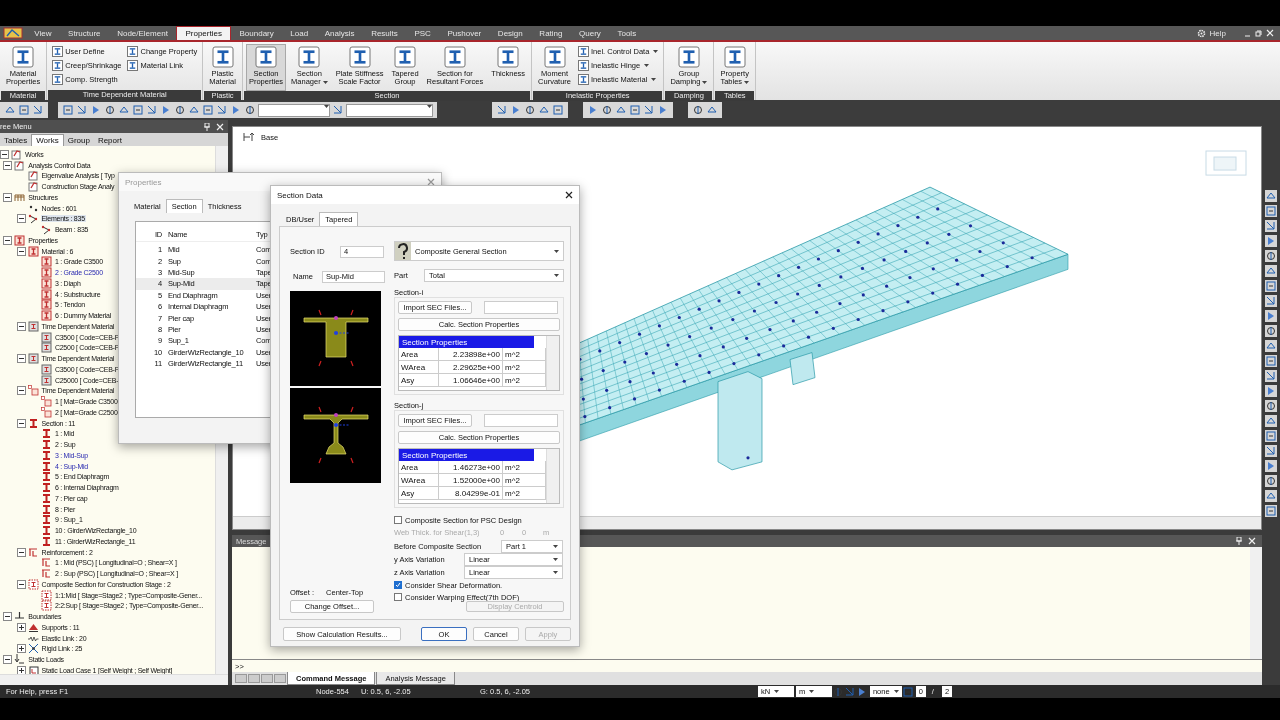 This screenshot has height=720, width=1280. What do you see at coordinates (16, 140) in the screenshot?
I see `panel-tab: Tables` at bounding box center [16, 140].